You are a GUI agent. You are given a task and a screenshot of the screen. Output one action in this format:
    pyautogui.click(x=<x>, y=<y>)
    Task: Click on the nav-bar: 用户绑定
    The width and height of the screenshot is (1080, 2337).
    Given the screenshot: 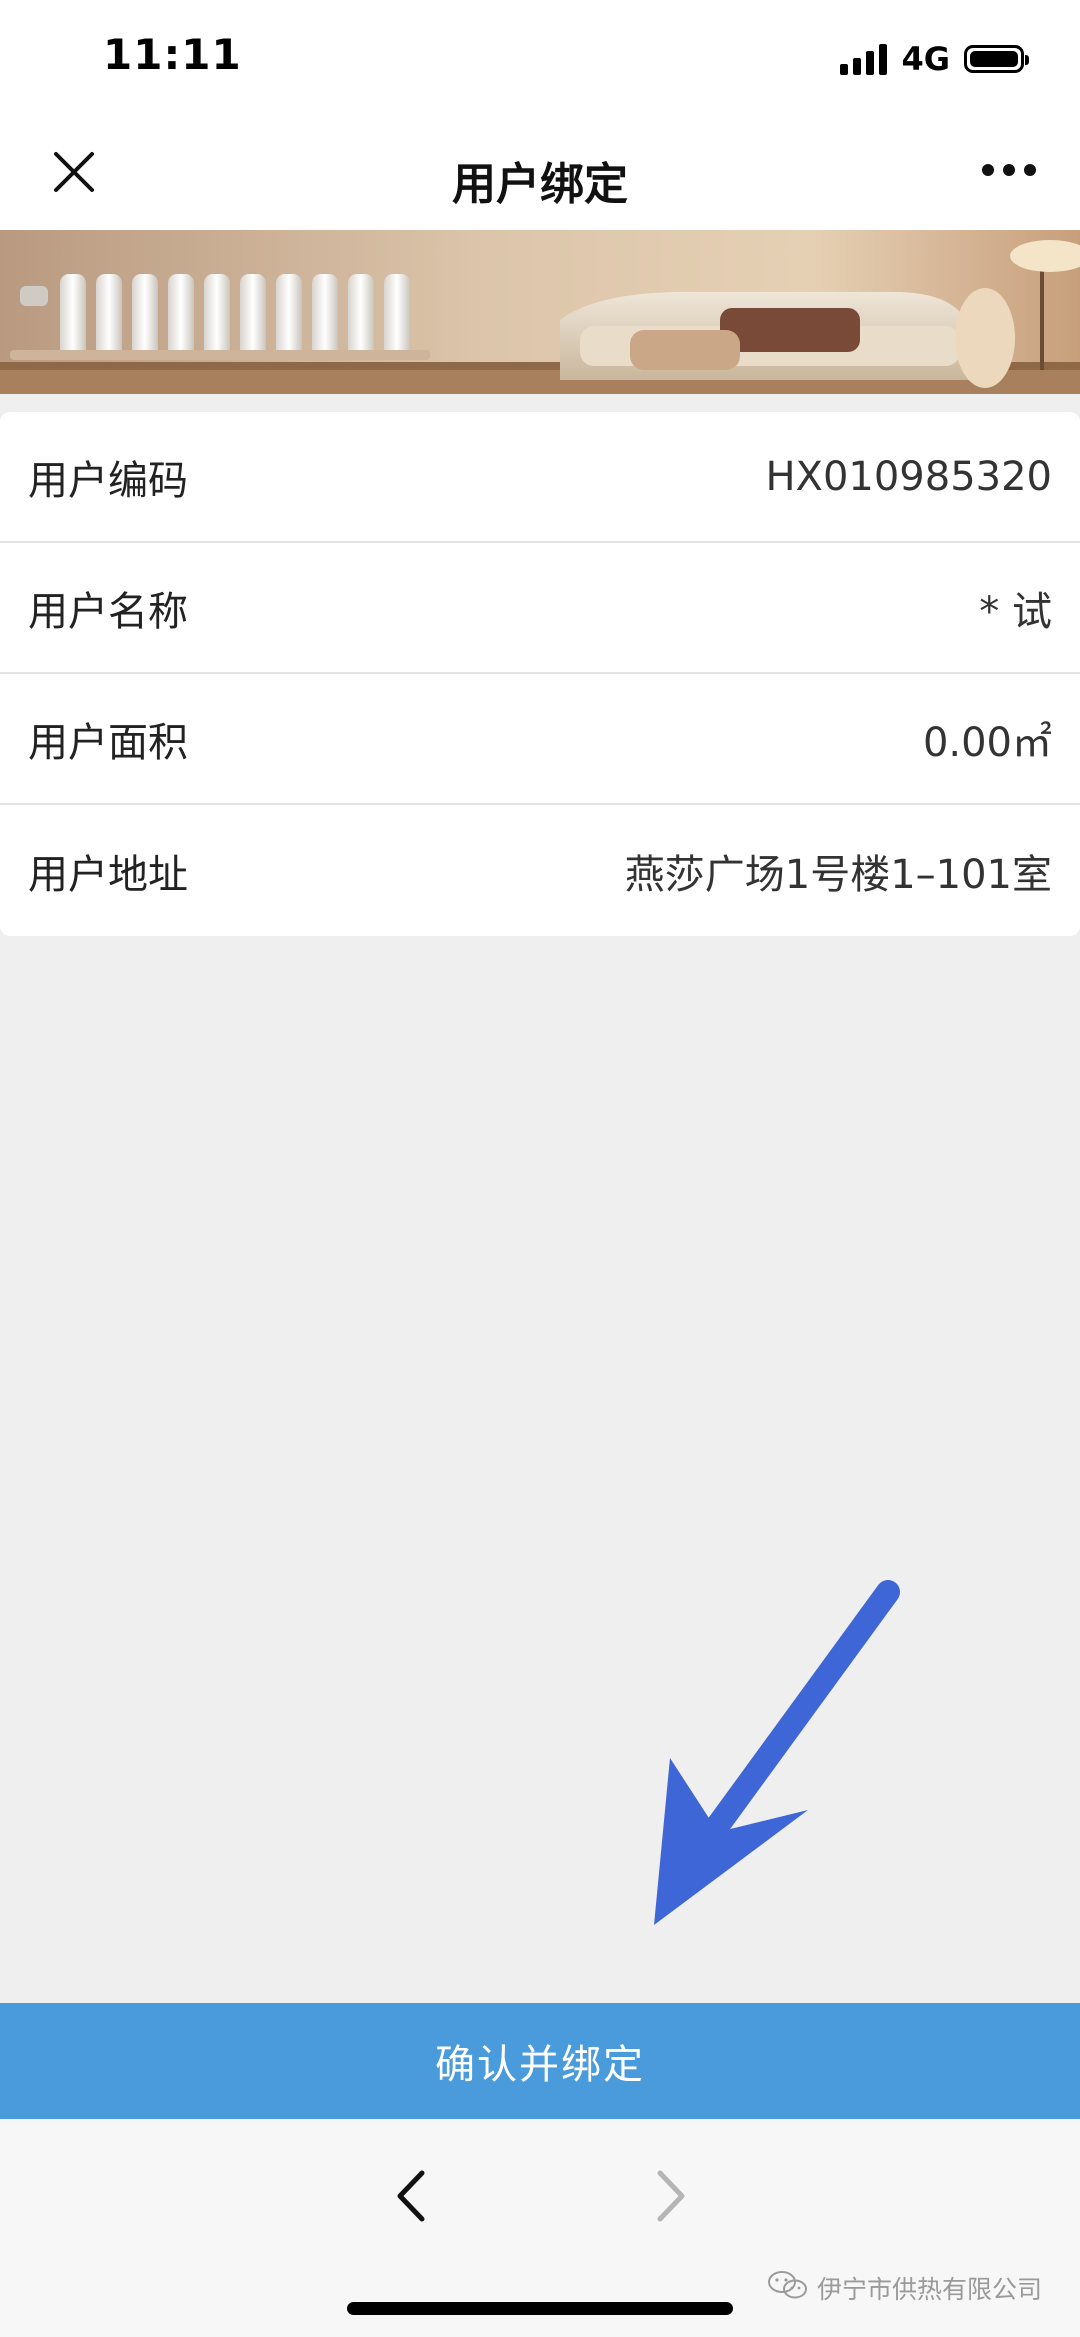 What is the action you would take?
    pyautogui.click(x=540, y=174)
    